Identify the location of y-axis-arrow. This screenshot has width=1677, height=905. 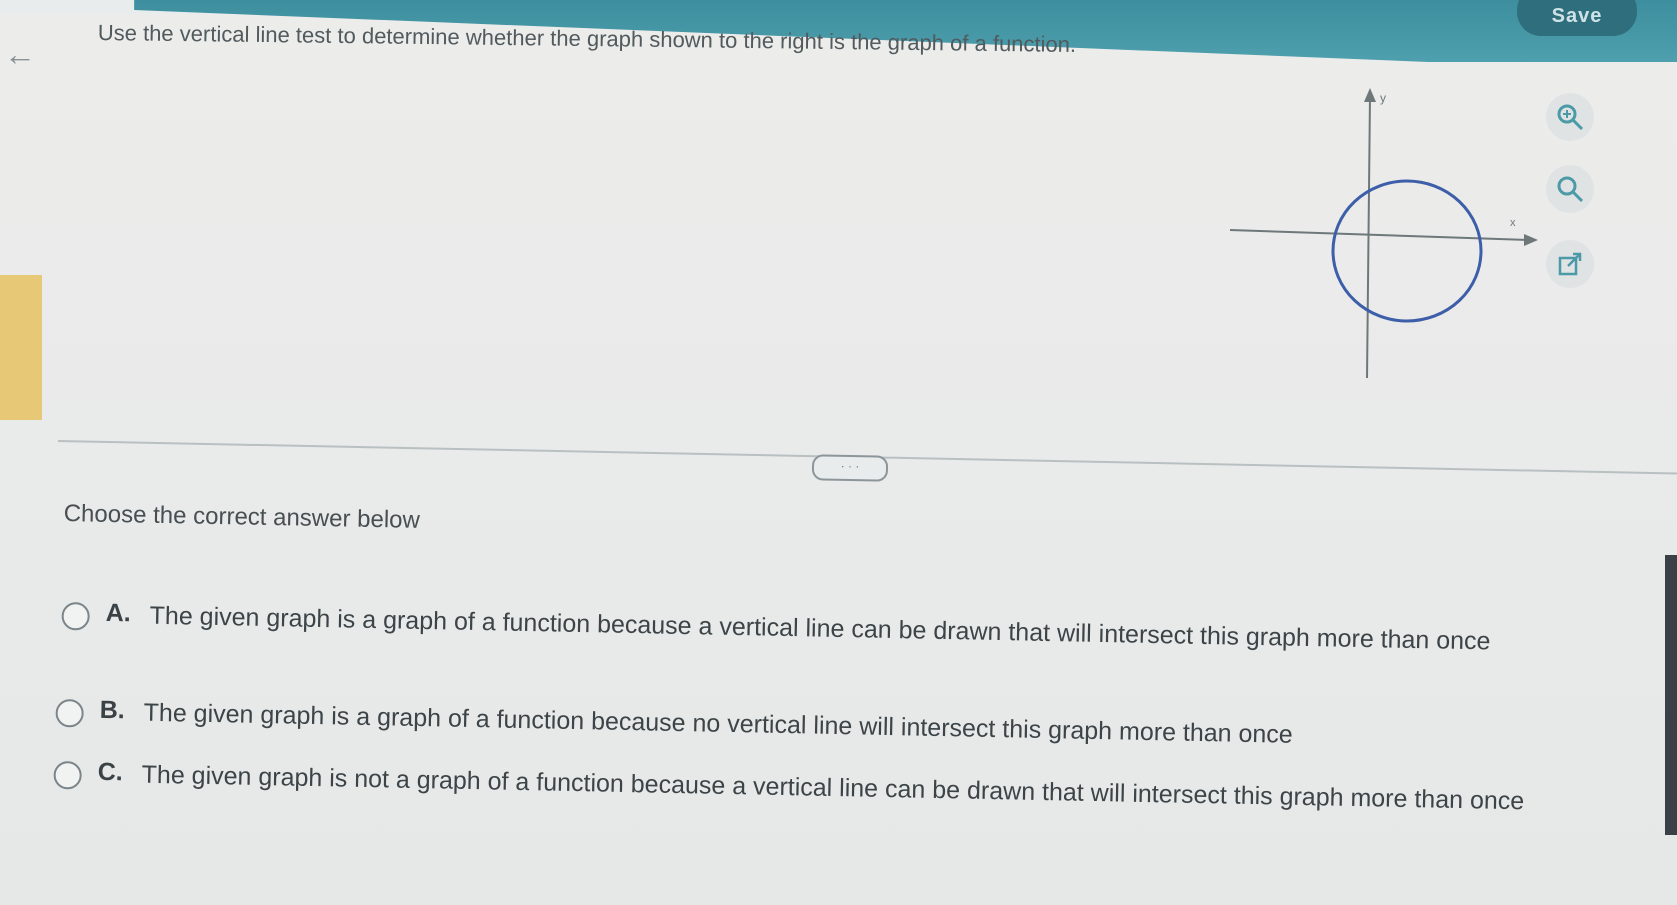
(1370, 95).